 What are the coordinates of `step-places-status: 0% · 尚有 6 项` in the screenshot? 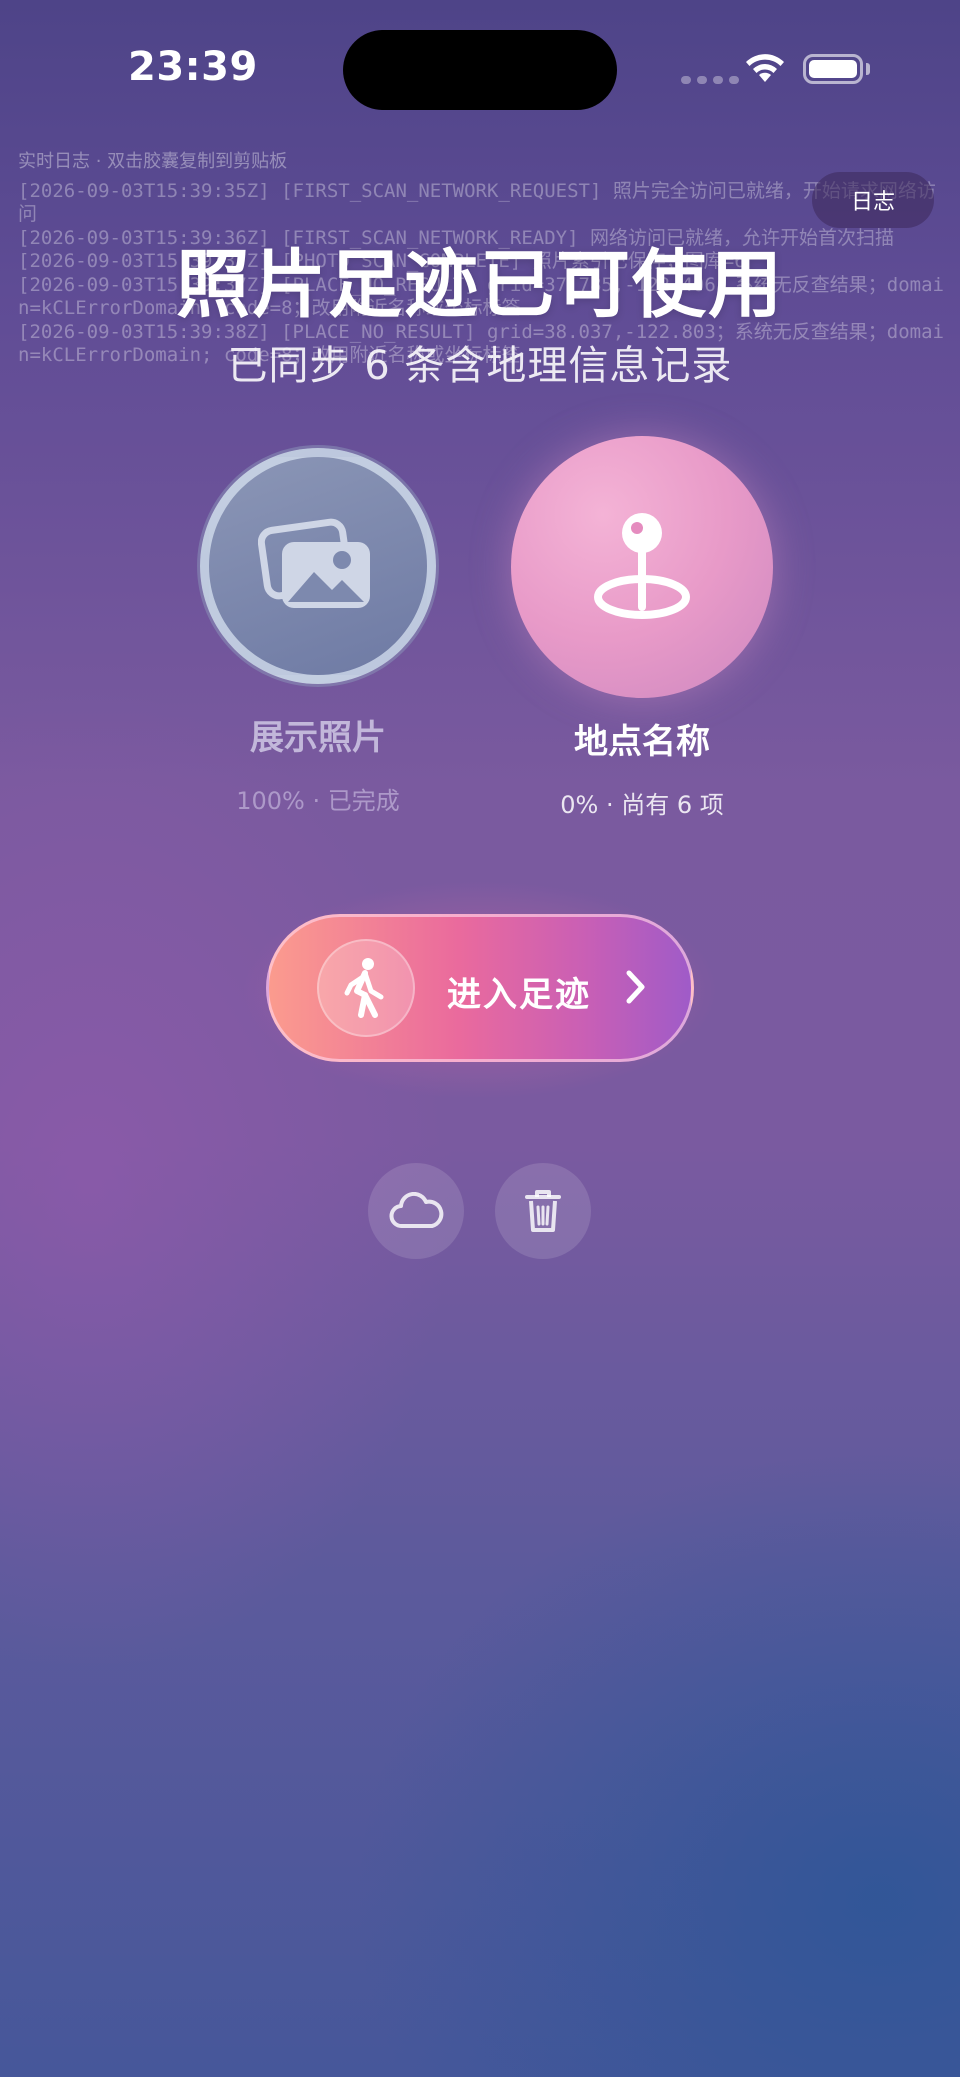 It's located at (642, 805).